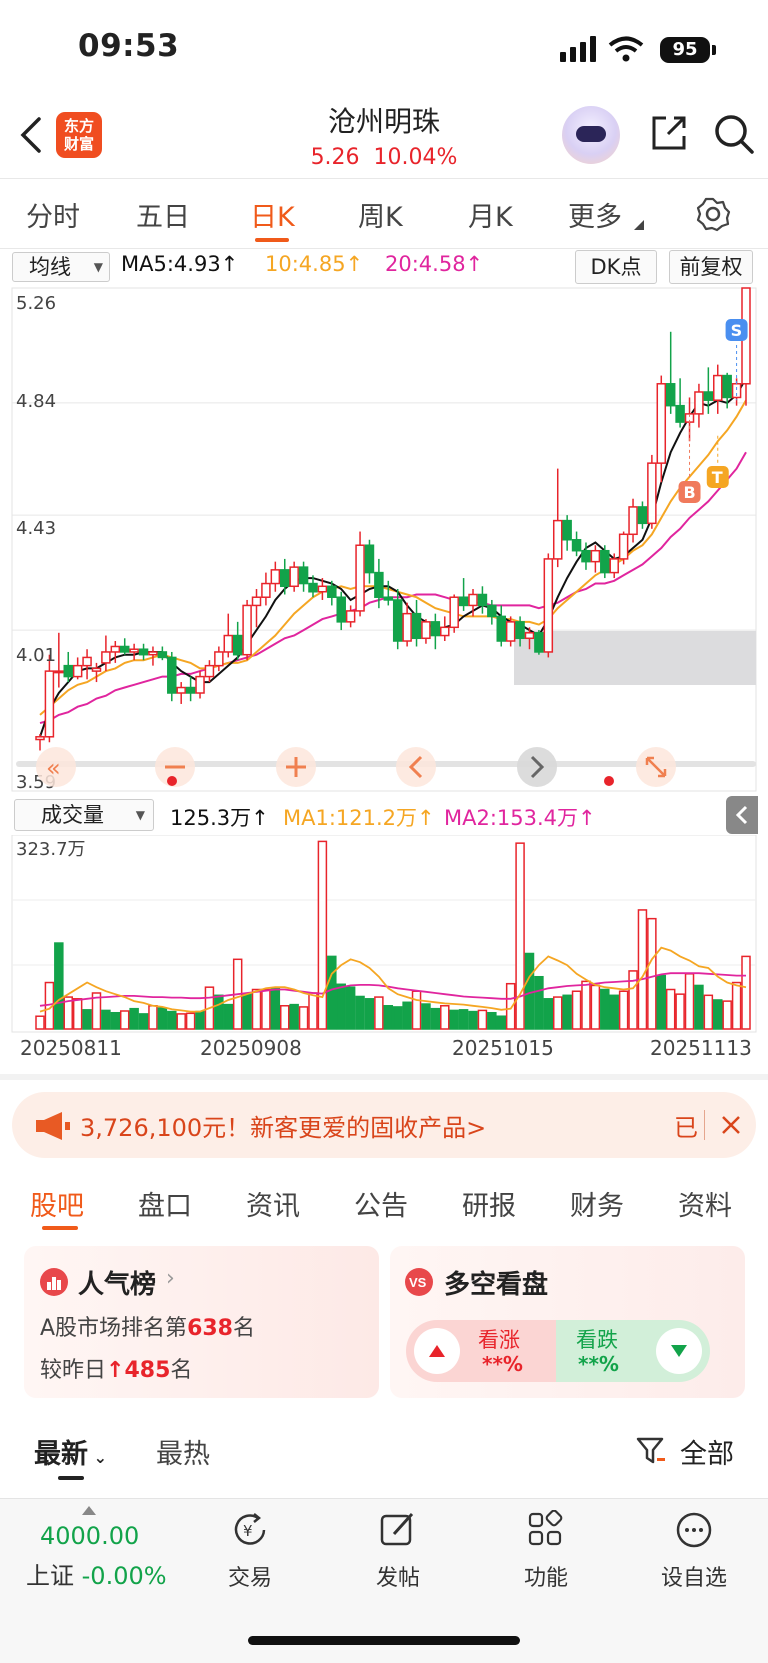  Describe the element at coordinates (717, 477) in the screenshot. I see `take-profit-marker-label: T` at that location.